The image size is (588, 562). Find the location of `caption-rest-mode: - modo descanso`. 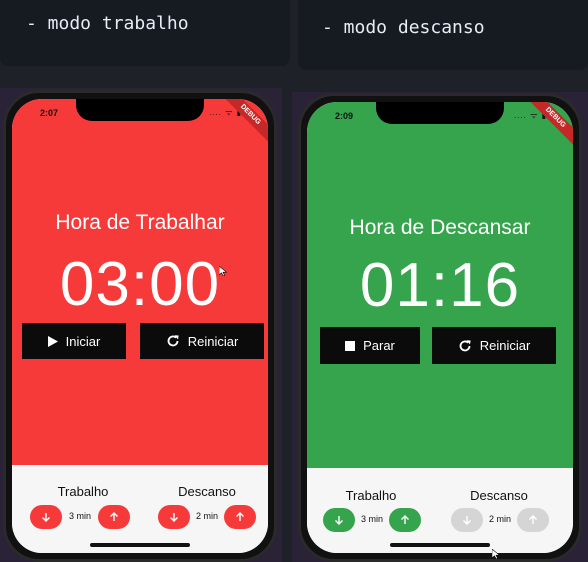

caption-rest-mode: - modo descanso is located at coordinates (443, 35).